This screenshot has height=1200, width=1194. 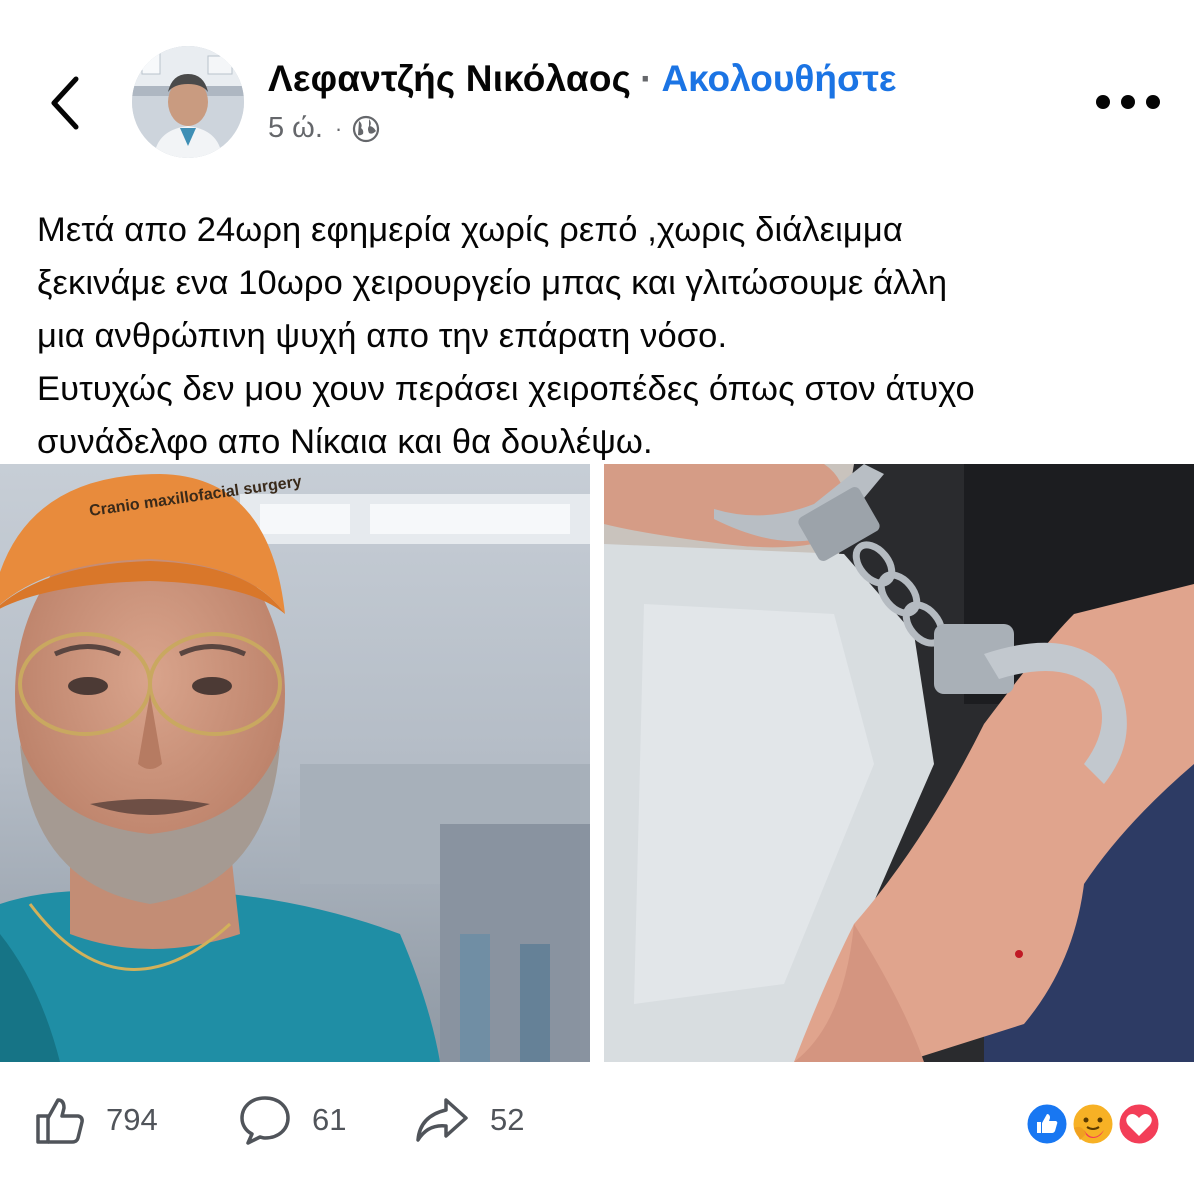 I want to click on avatar, so click(x=188, y=102).